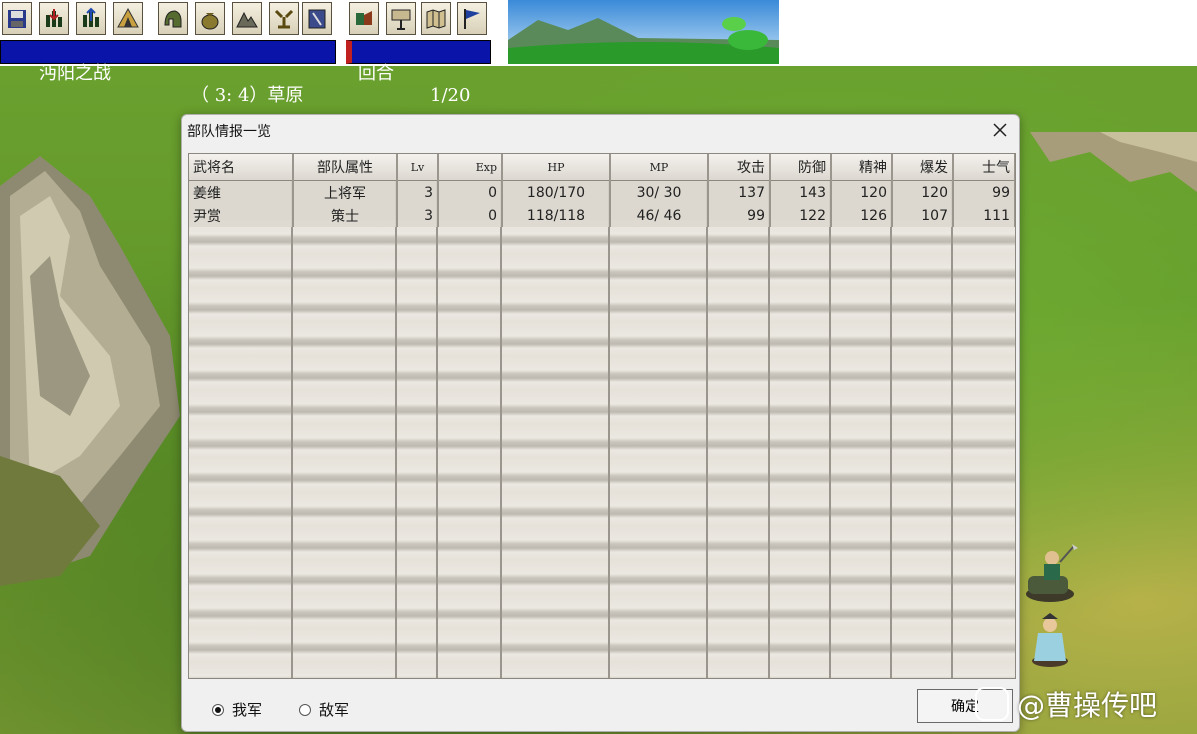 The width and height of the screenshot is (1197, 734). Describe the element at coordinates (75, 73) in the screenshot. I see `battle-name: 沔阳之战` at that location.